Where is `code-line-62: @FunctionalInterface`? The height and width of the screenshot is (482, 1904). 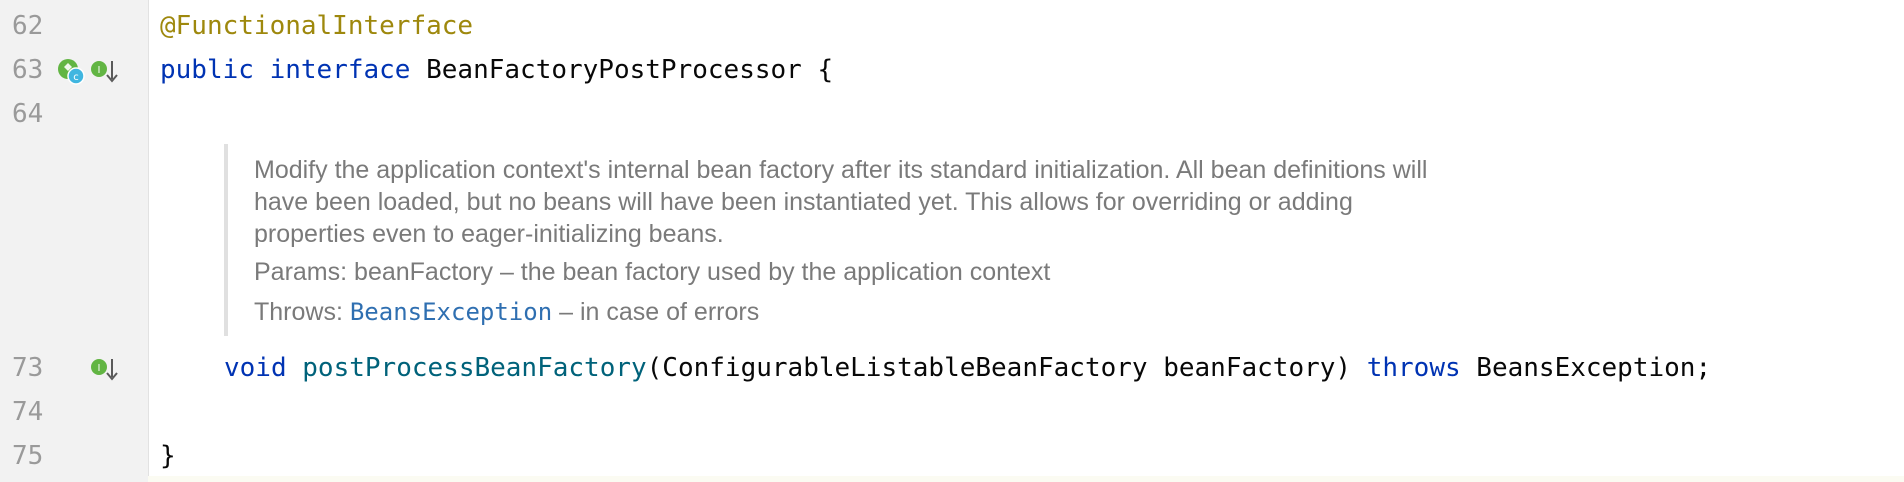 code-line-62: @FunctionalInterface is located at coordinates (317, 26).